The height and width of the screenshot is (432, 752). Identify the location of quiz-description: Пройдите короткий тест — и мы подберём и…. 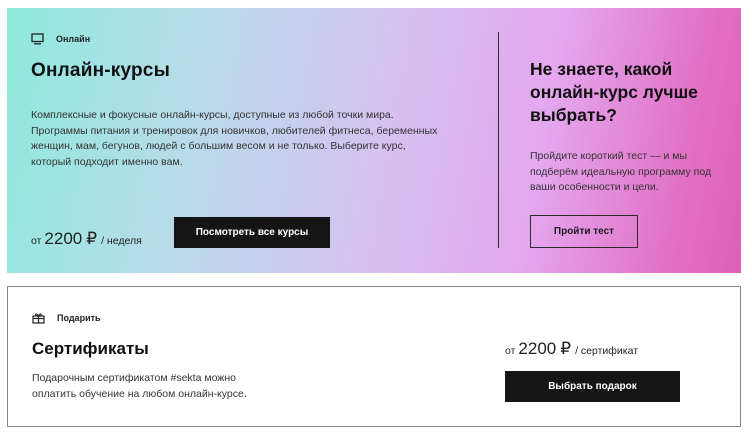
(621, 171).